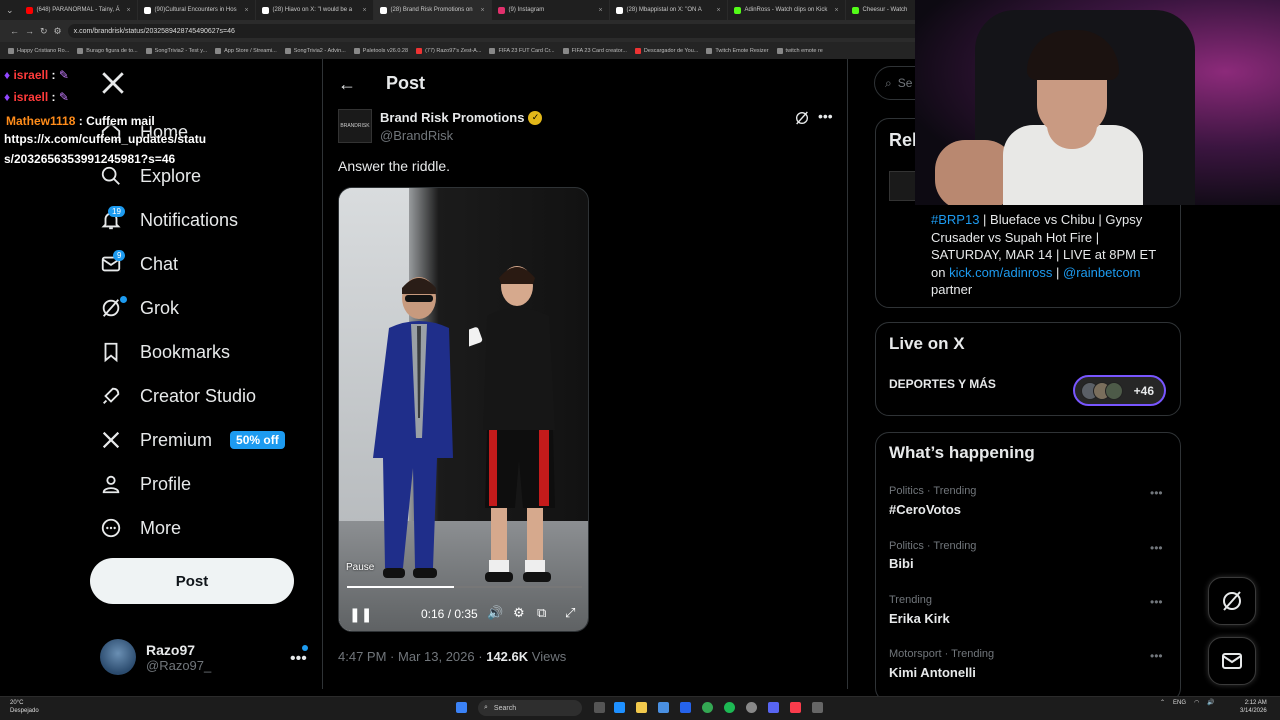  What do you see at coordinates (751, 707) in the screenshot?
I see `obs-icon` at bounding box center [751, 707].